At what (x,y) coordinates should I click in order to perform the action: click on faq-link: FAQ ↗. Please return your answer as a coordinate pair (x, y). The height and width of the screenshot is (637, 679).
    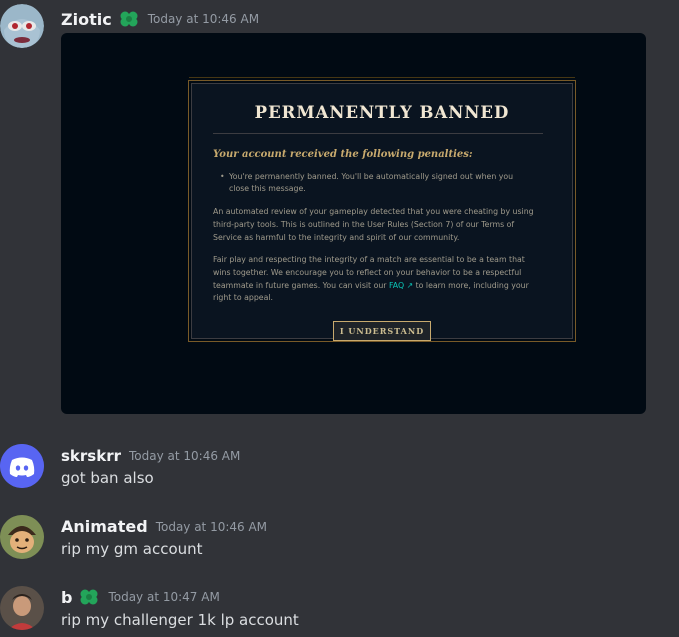
    Looking at the image, I should click on (401, 285).